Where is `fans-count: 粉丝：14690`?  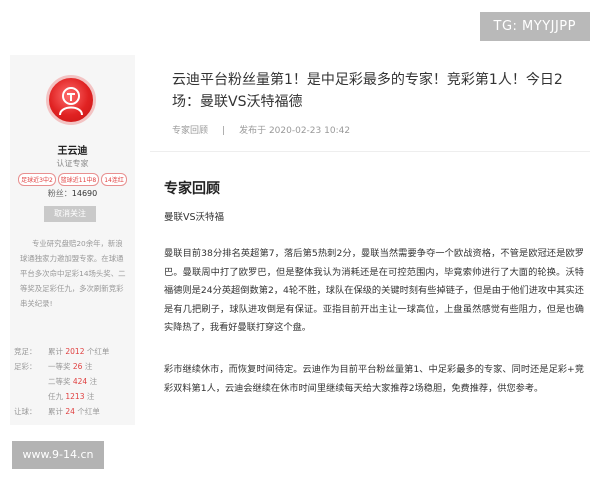 fans-count: 粉丝：14690 is located at coordinates (72, 193).